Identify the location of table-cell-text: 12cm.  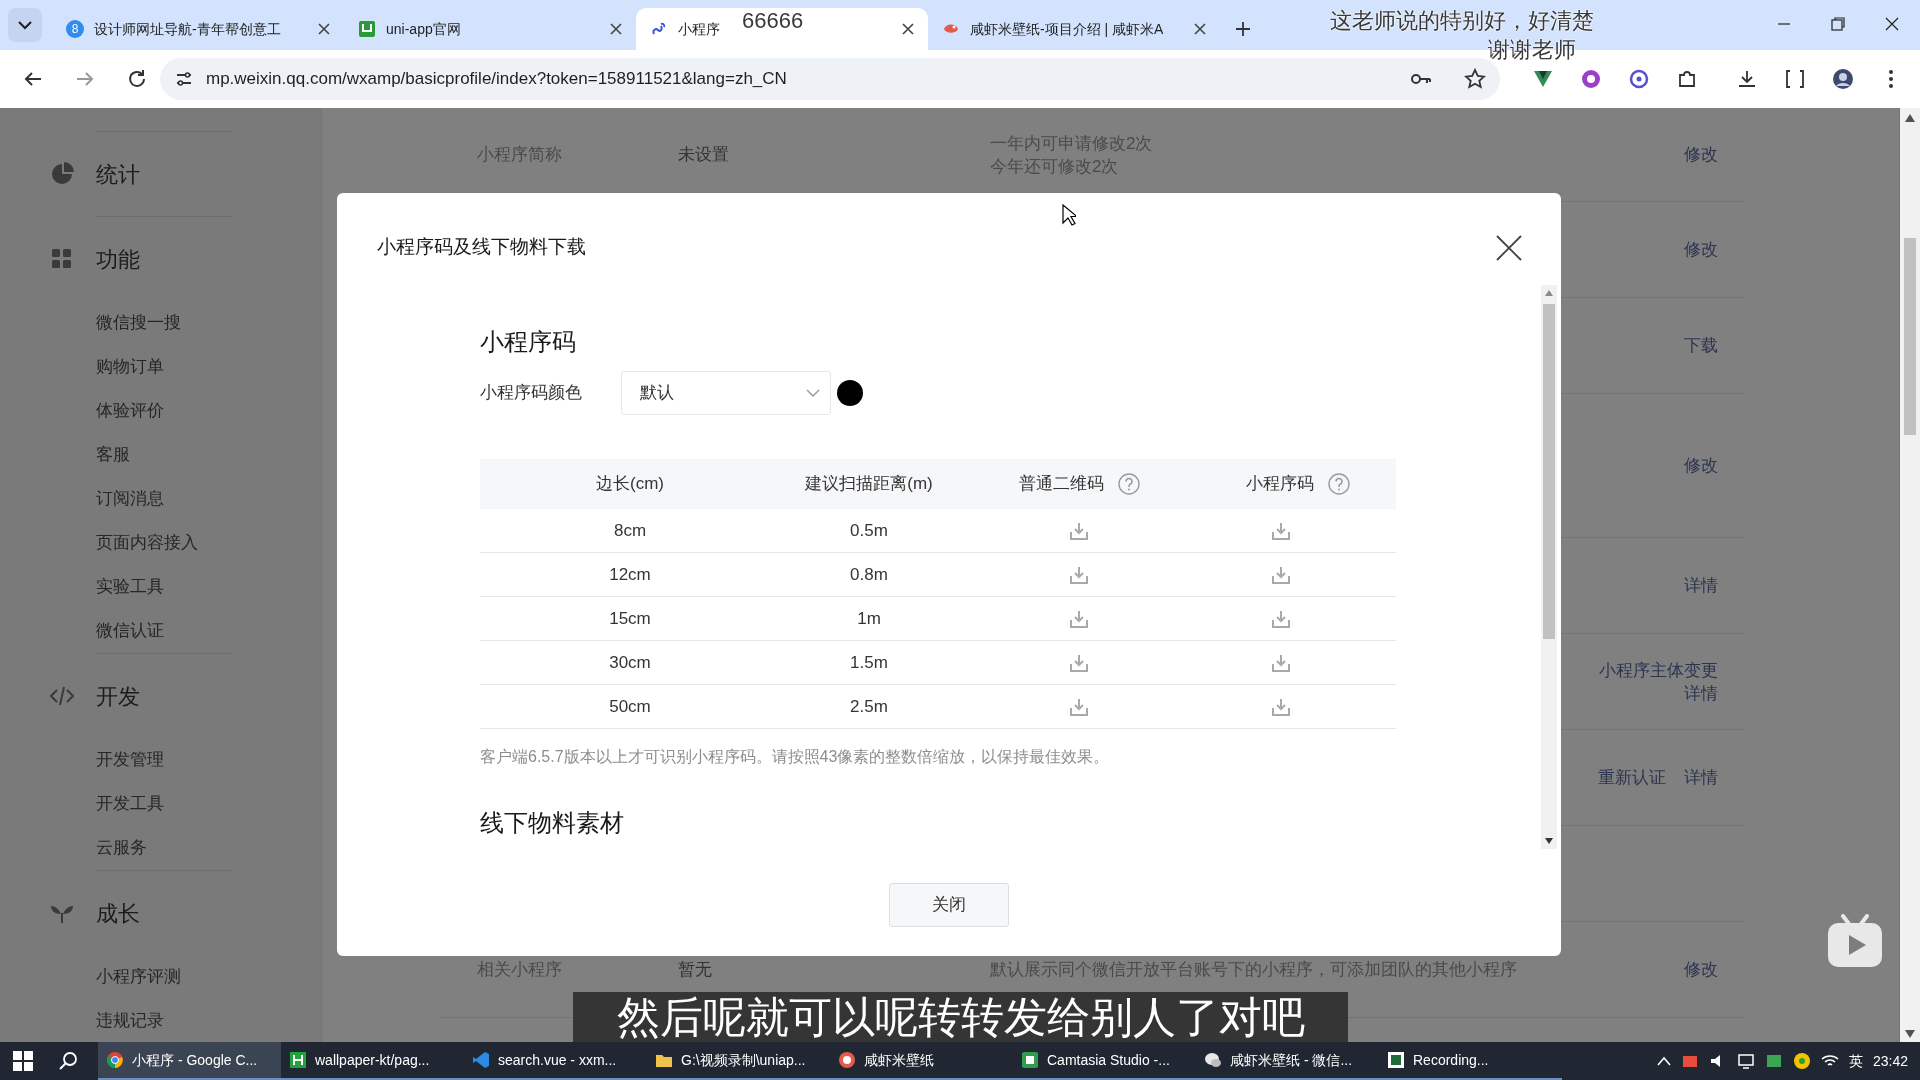
(630, 574).